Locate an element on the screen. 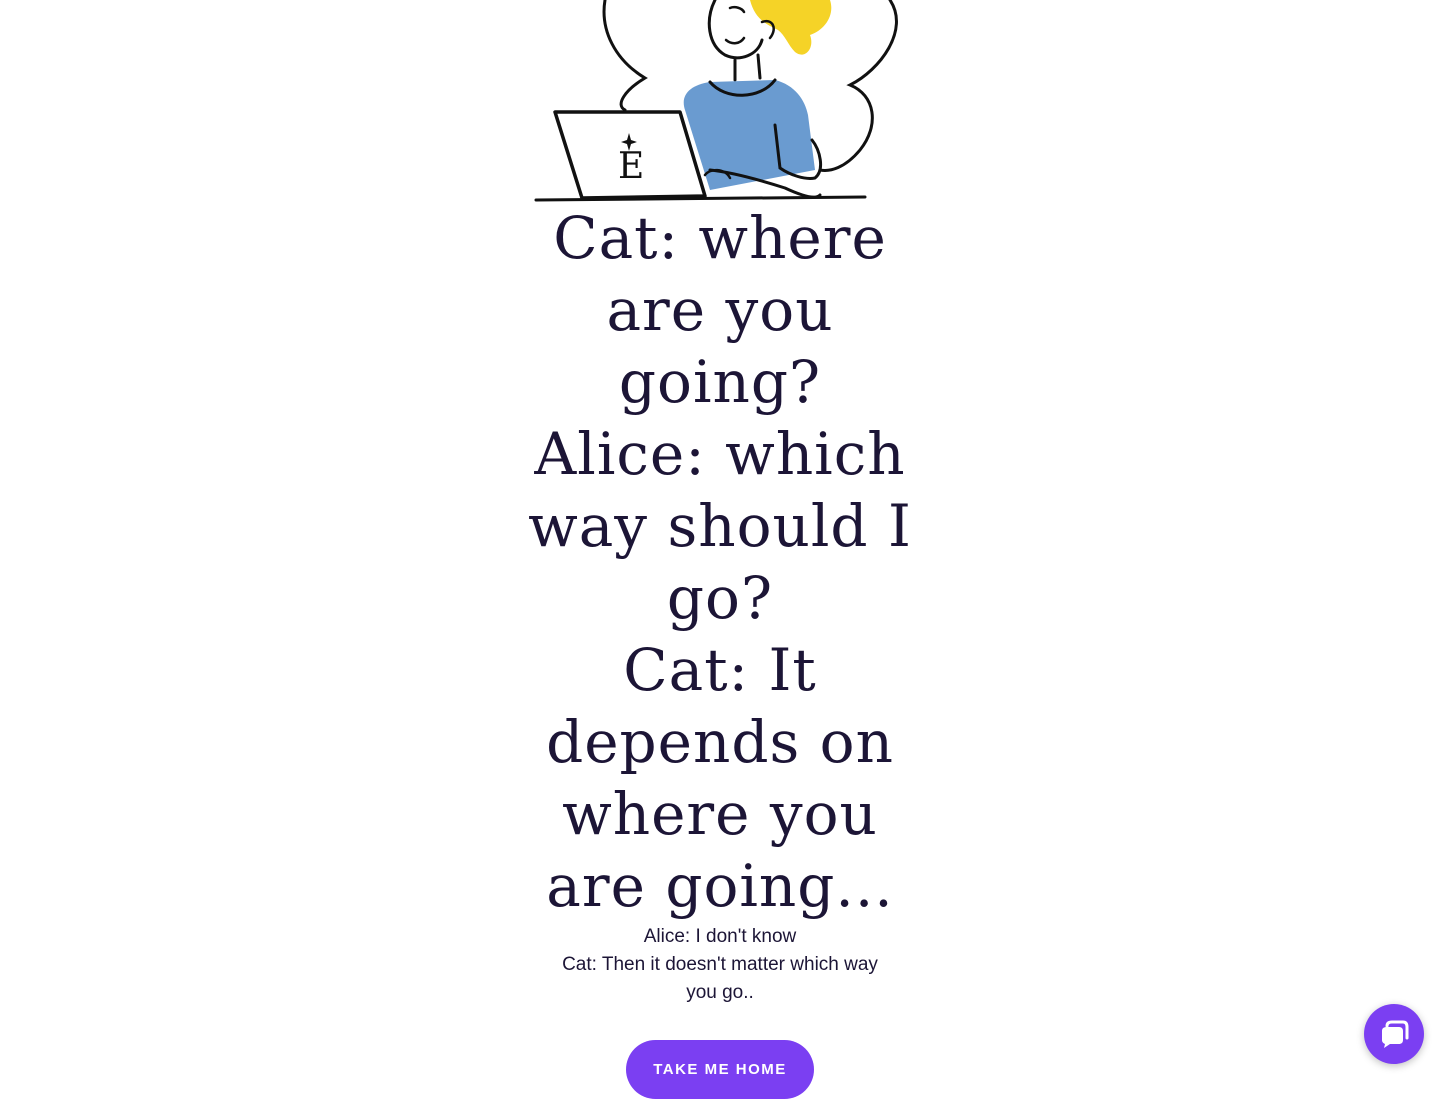  subtext-line: Cat: Then it doesn't matter which way is located at coordinates (720, 964).